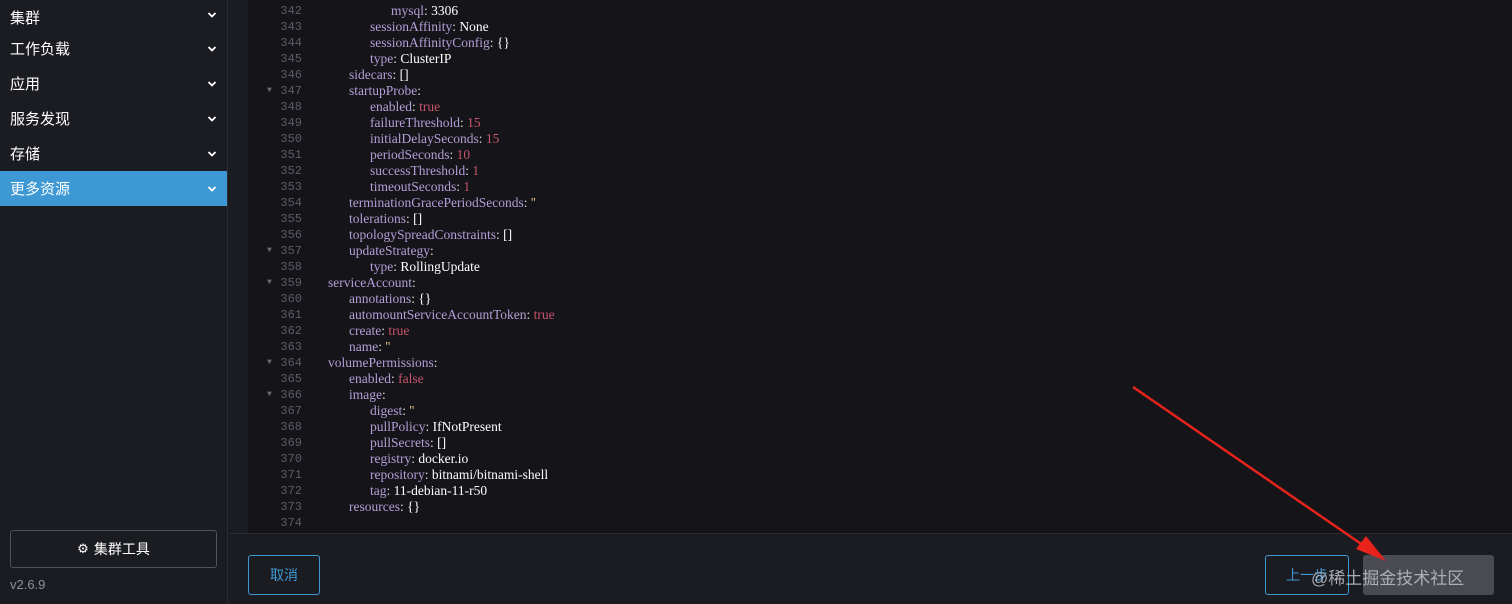 The image size is (1512, 604). I want to click on yaml-key: updateStrategy, so click(389, 250).